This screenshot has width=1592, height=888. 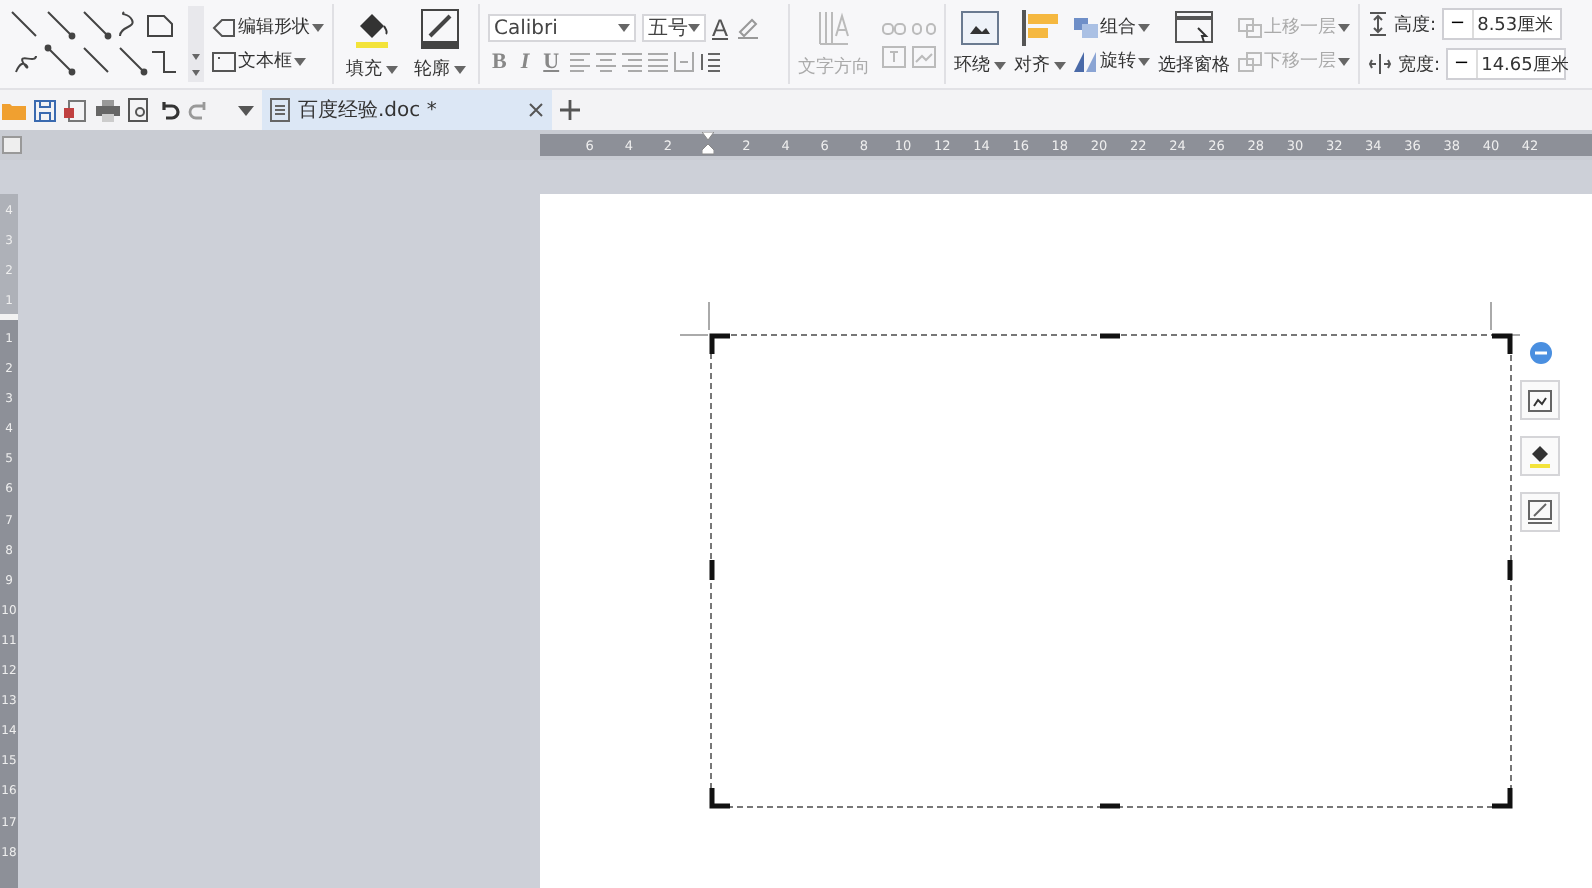 What do you see at coordinates (562, 28) in the screenshot?
I see `font-name-dropdown: Calibri` at bounding box center [562, 28].